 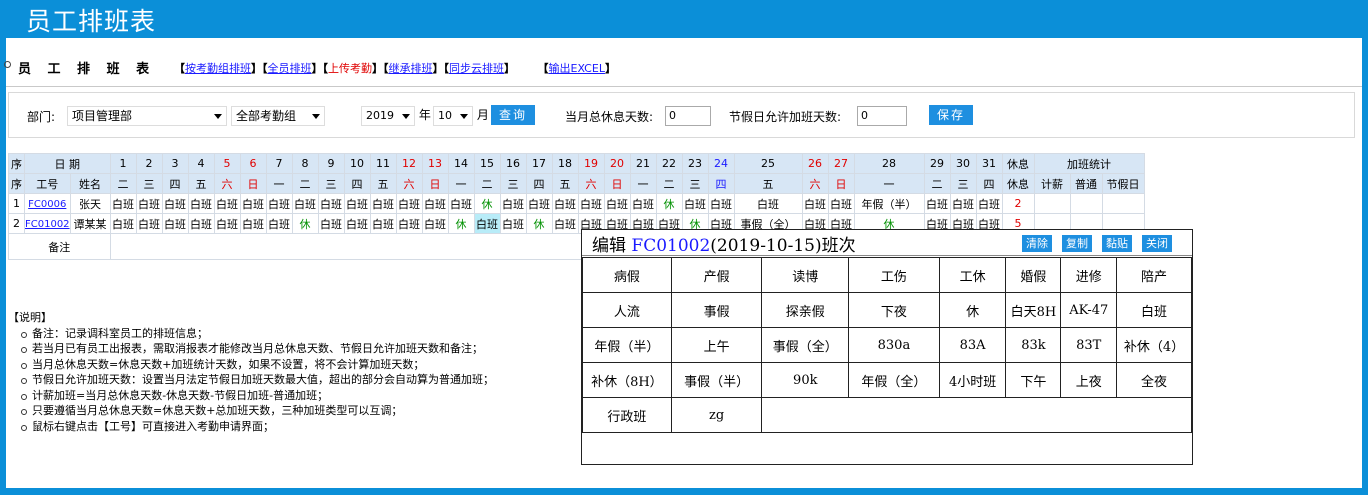 I want to click on shift-option: 行政班, so click(x=627, y=415).